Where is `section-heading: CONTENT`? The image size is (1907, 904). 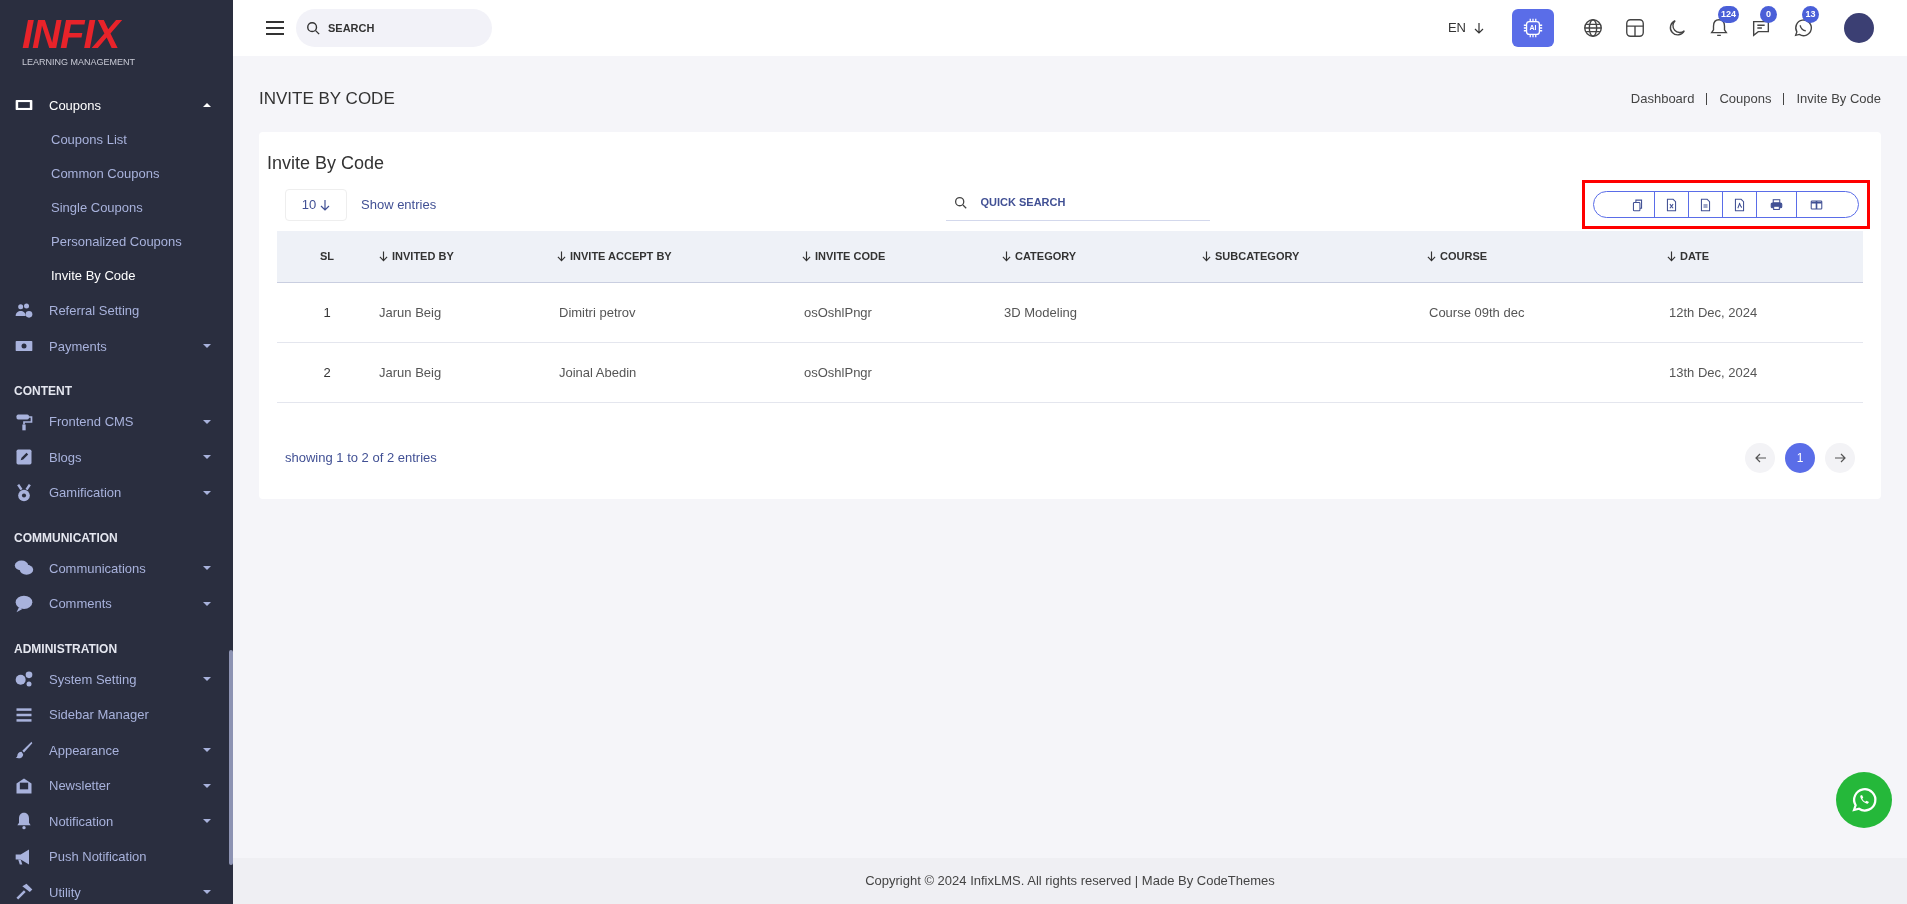 section-heading: CONTENT is located at coordinates (43, 391).